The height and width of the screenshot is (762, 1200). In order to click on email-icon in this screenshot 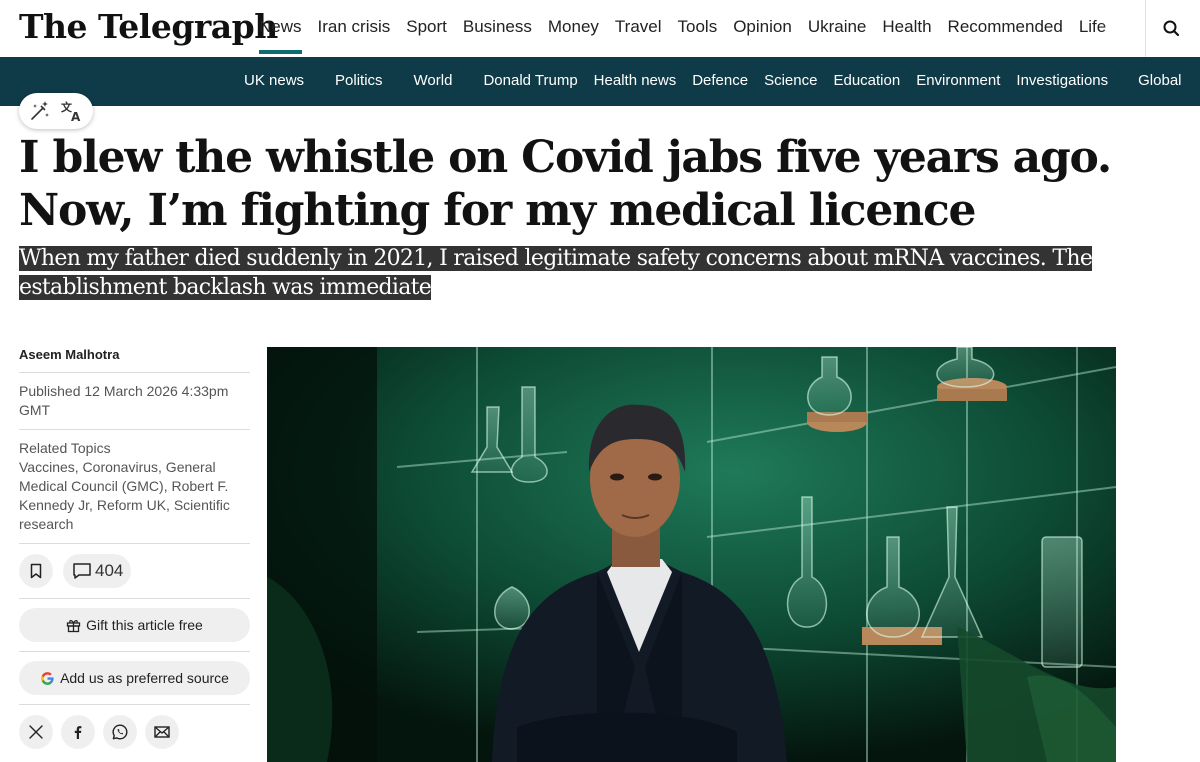, I will do `click(162, 732)`.